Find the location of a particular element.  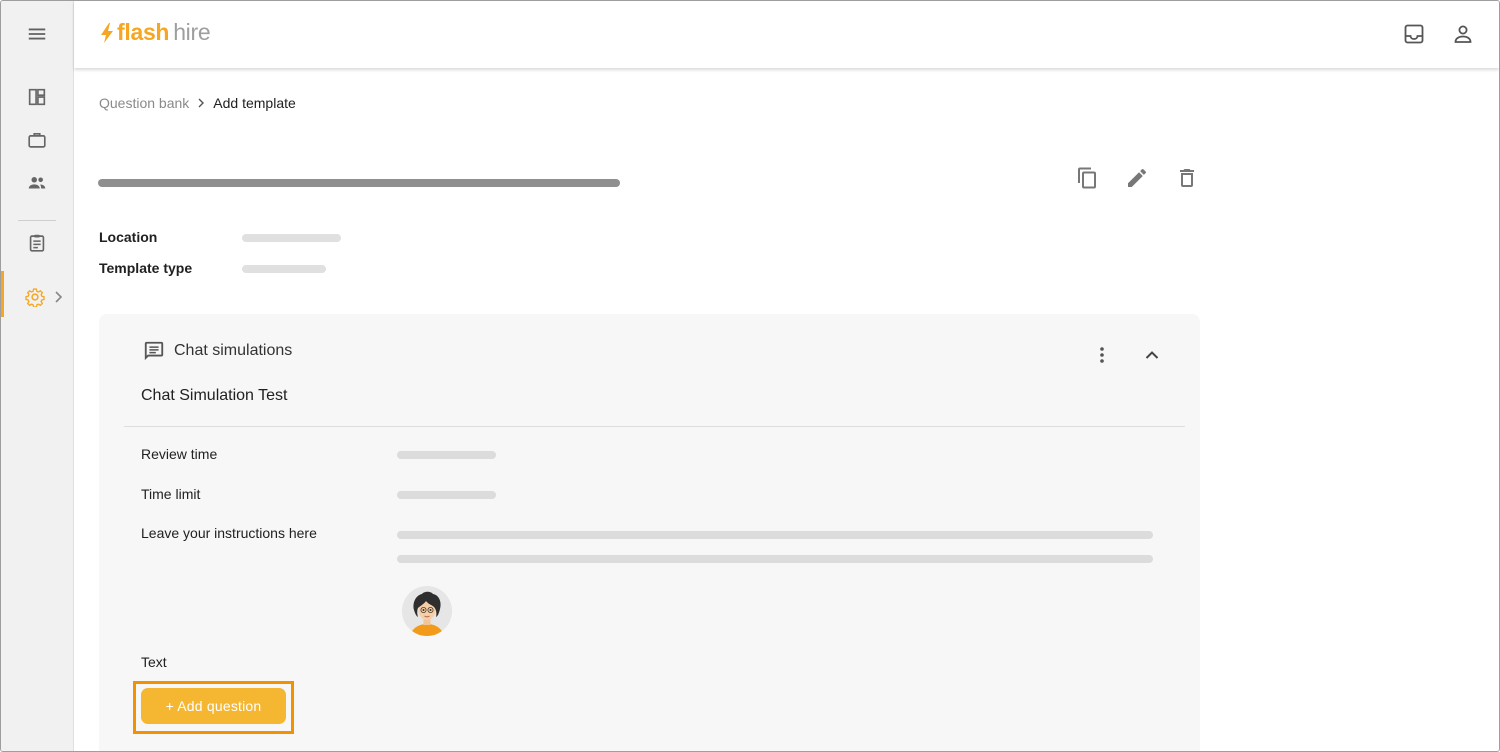

lightning-bolt-icon is located at coordinates (107, 32).